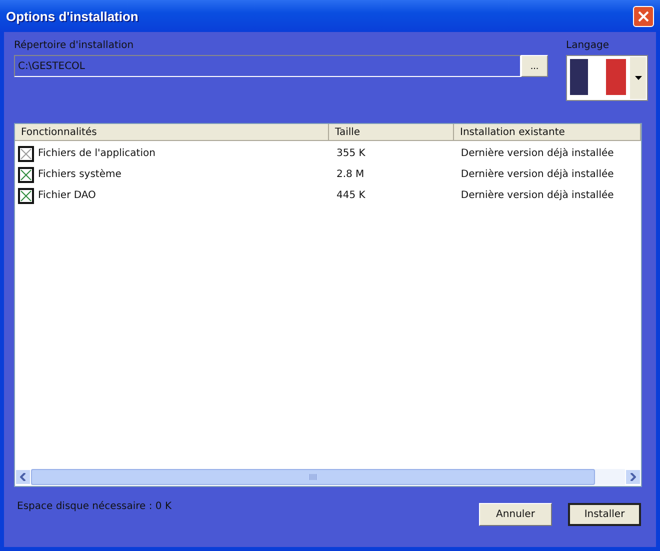  Describe the element at coordinates (313, 477) in the screenshot. I see `grip-icon` at that location.